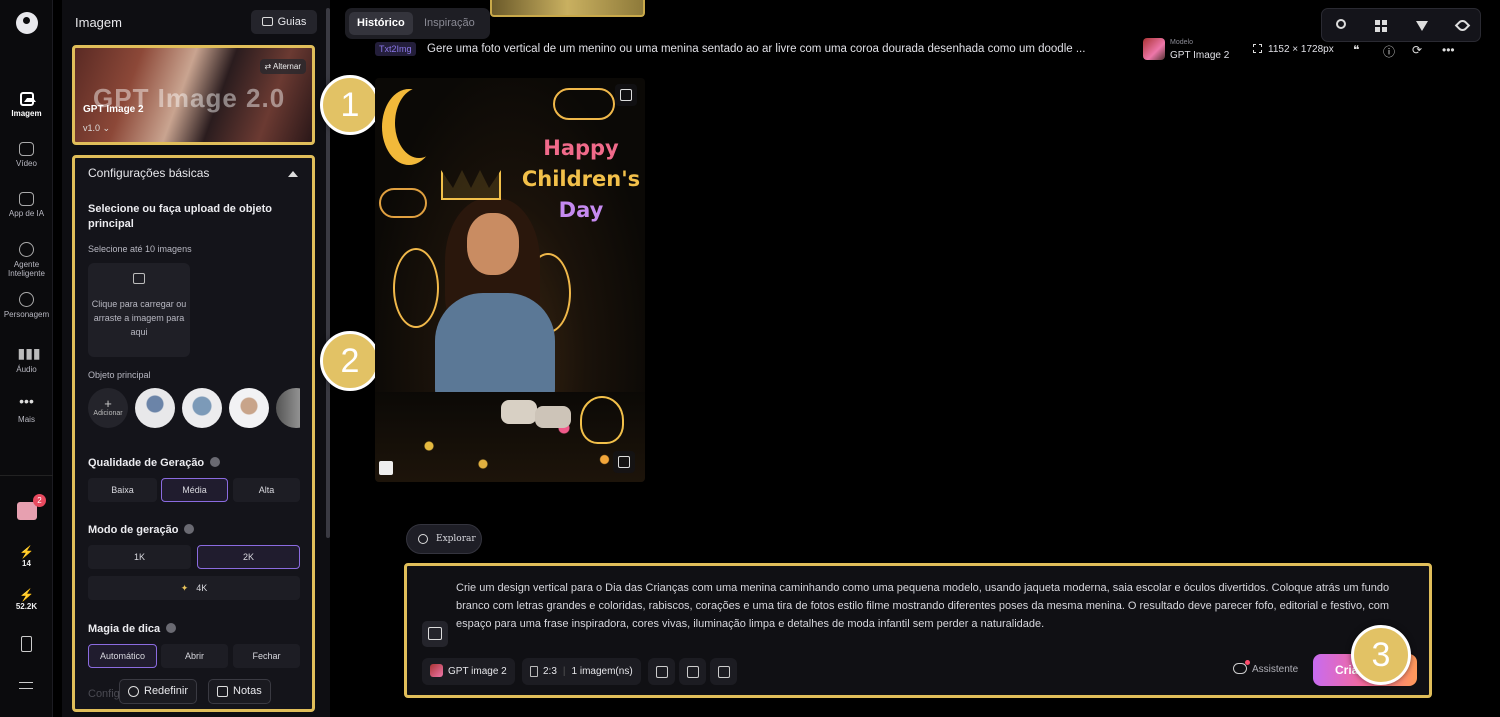 Image resolution: width=1500 pixels, height=717 pixels. What do you see at coordinates (510, 280) in the screenshot?
I see `generated-image: Happy Children's Day` at bounding box center [510, 280].